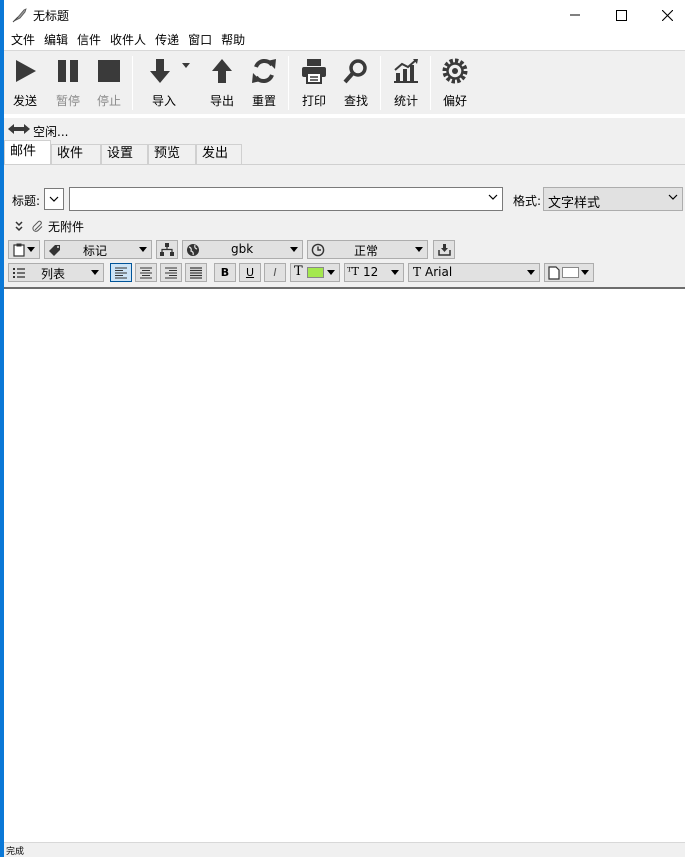  Describe the element at coordinates (554, 273) in the screenshot. I see `page-icon` at that location.